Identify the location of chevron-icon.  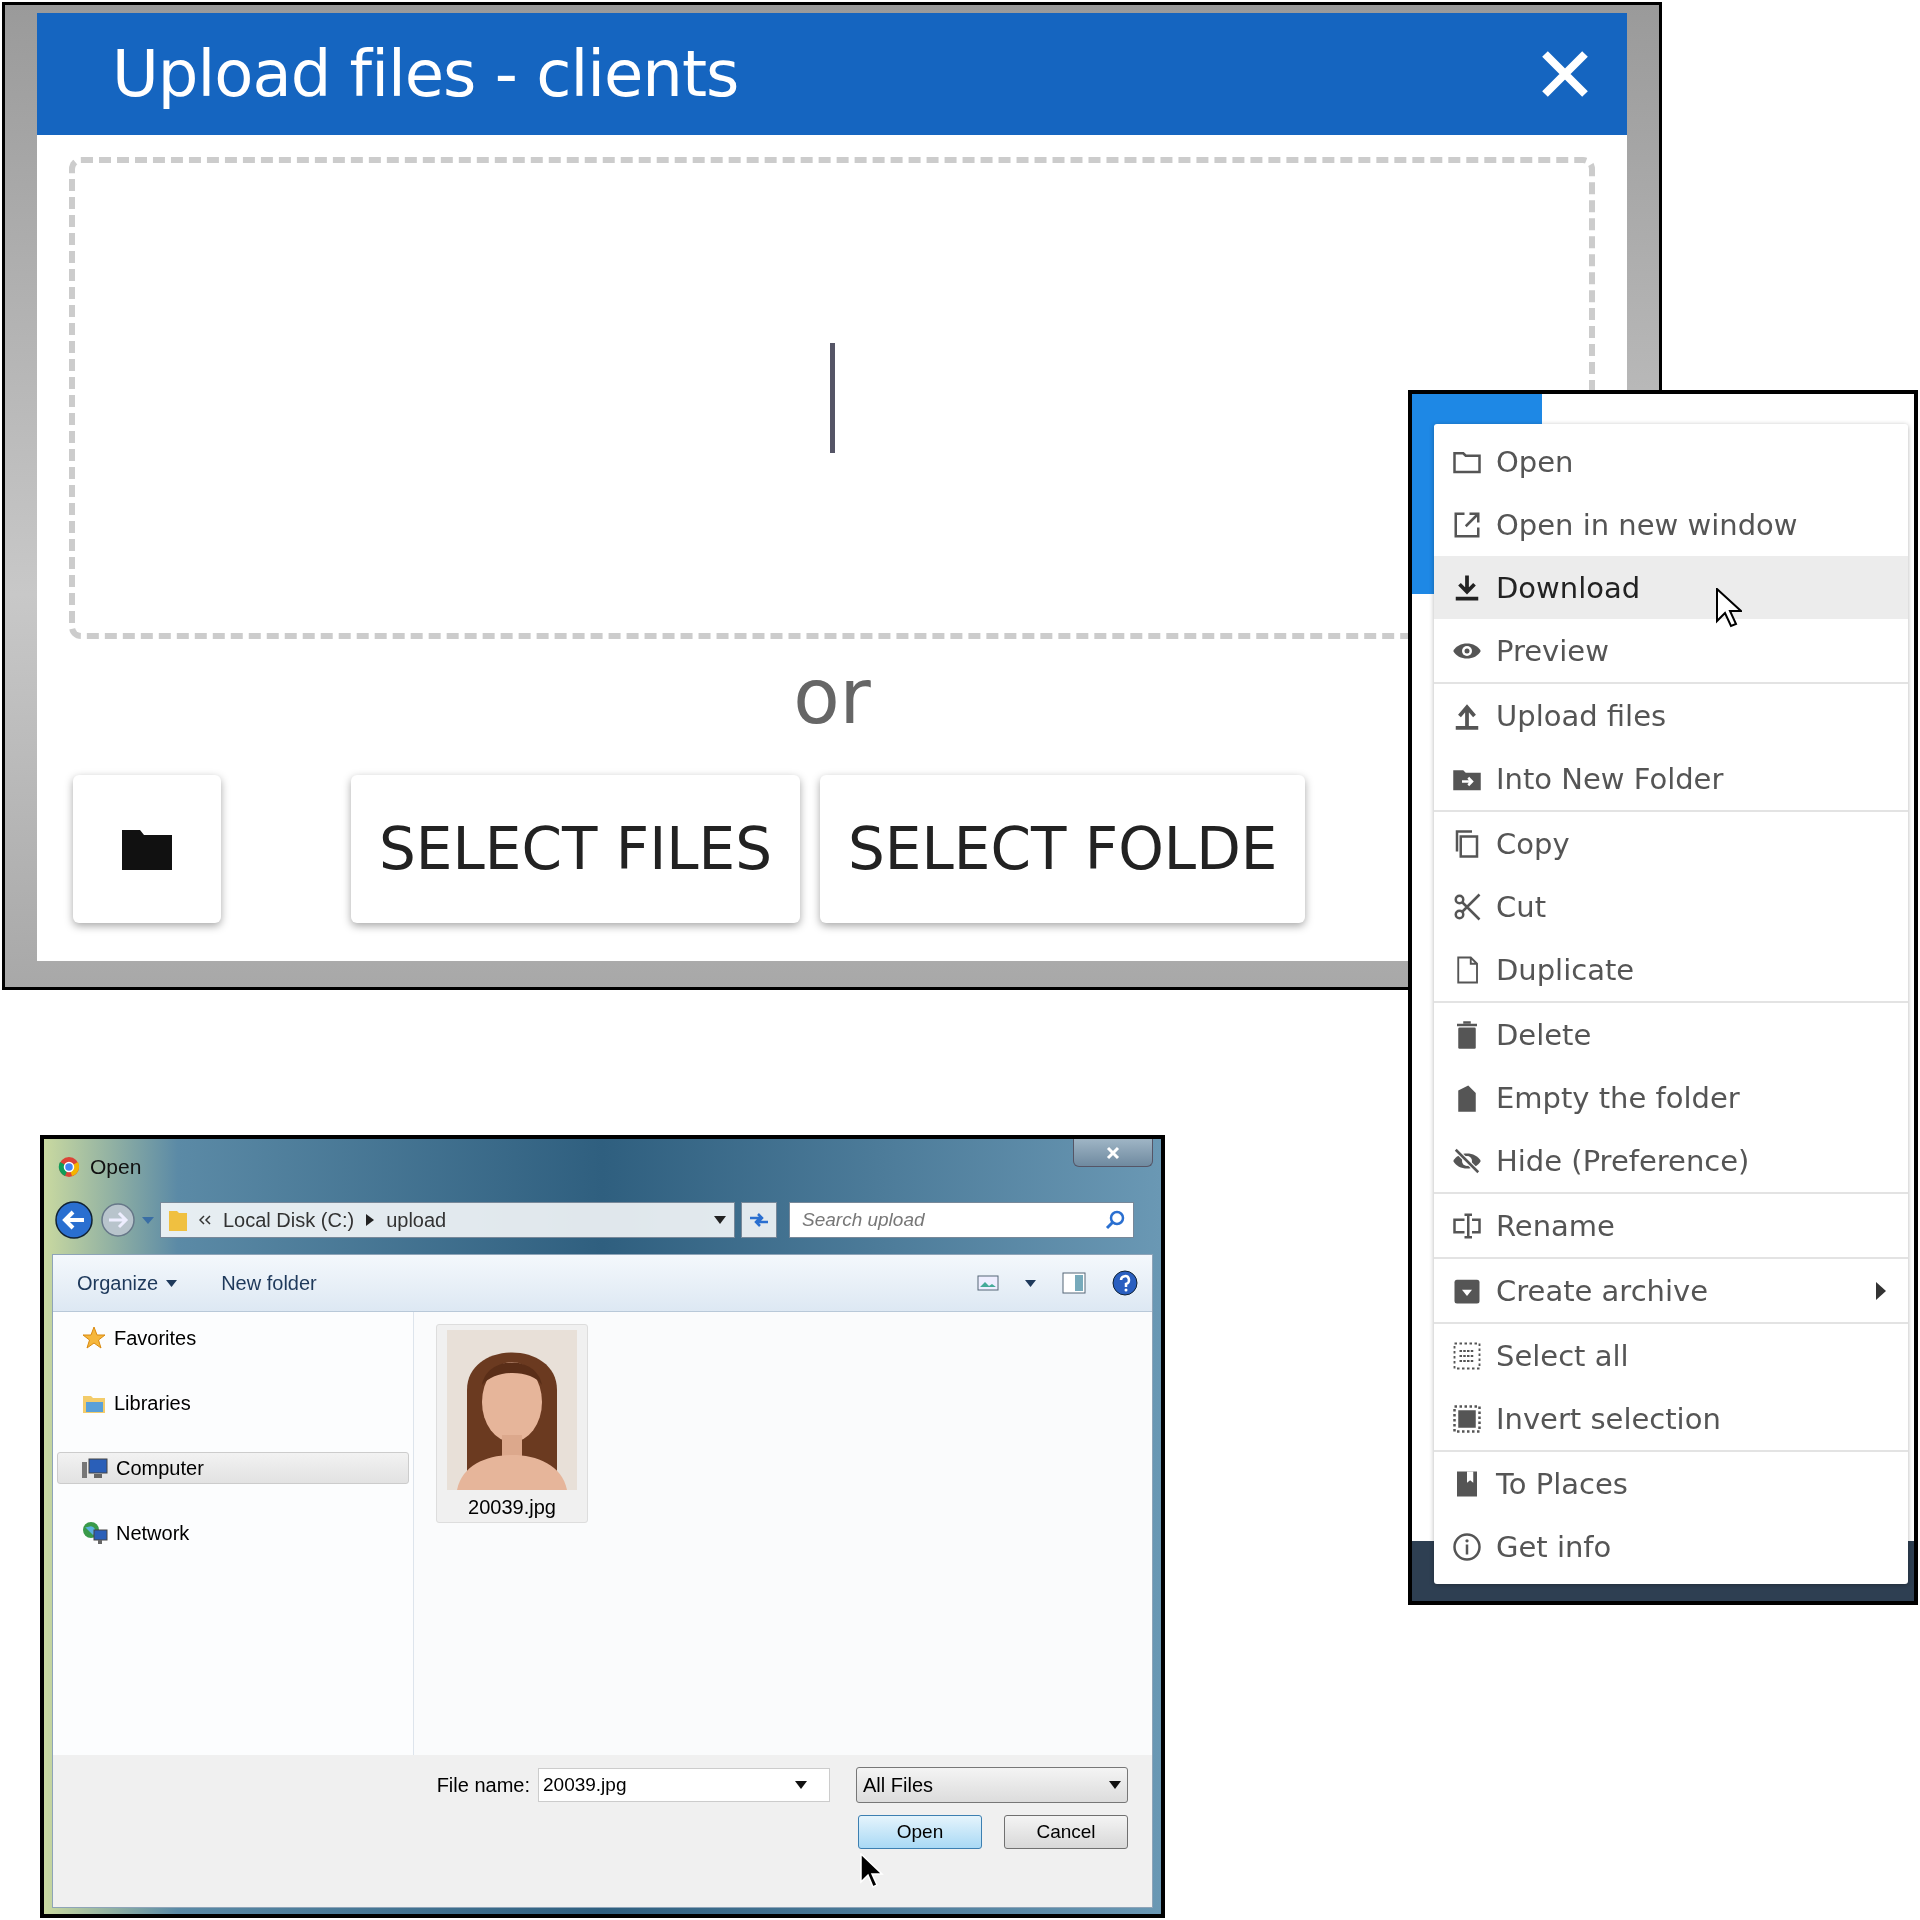
(205, 1220).